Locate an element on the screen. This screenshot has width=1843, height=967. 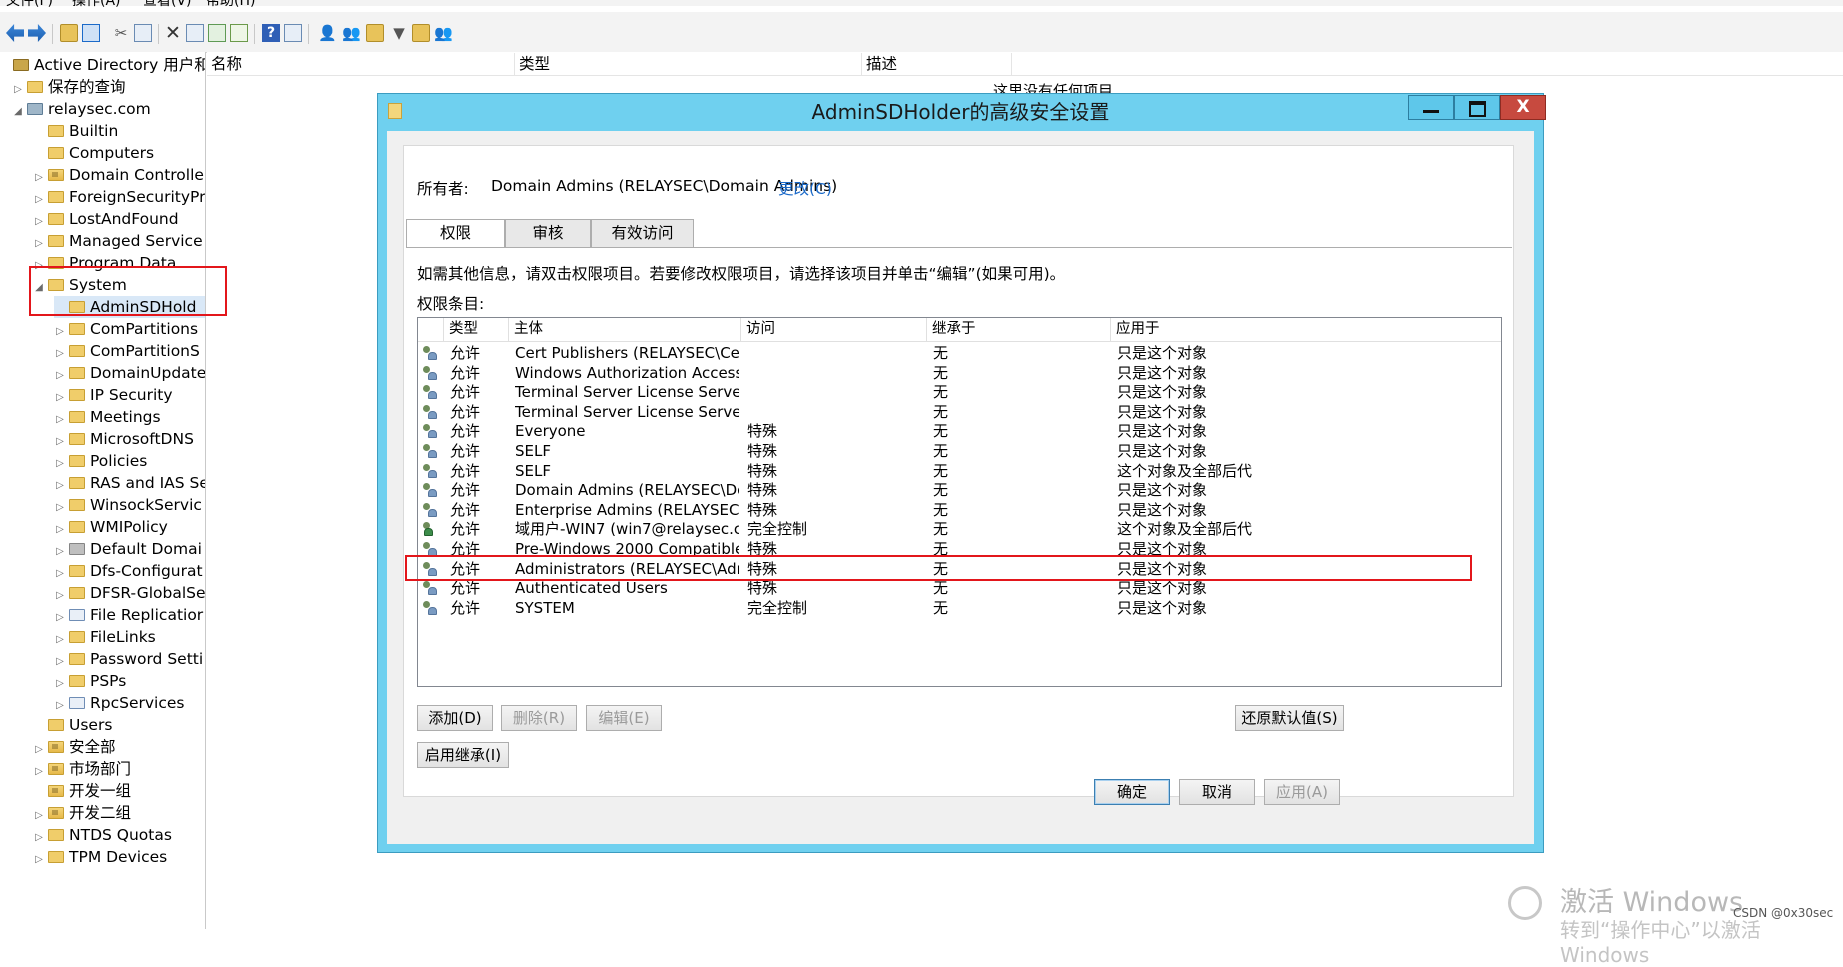
permission-entries-label: 权限条目: is located at coordinates (451, 304).